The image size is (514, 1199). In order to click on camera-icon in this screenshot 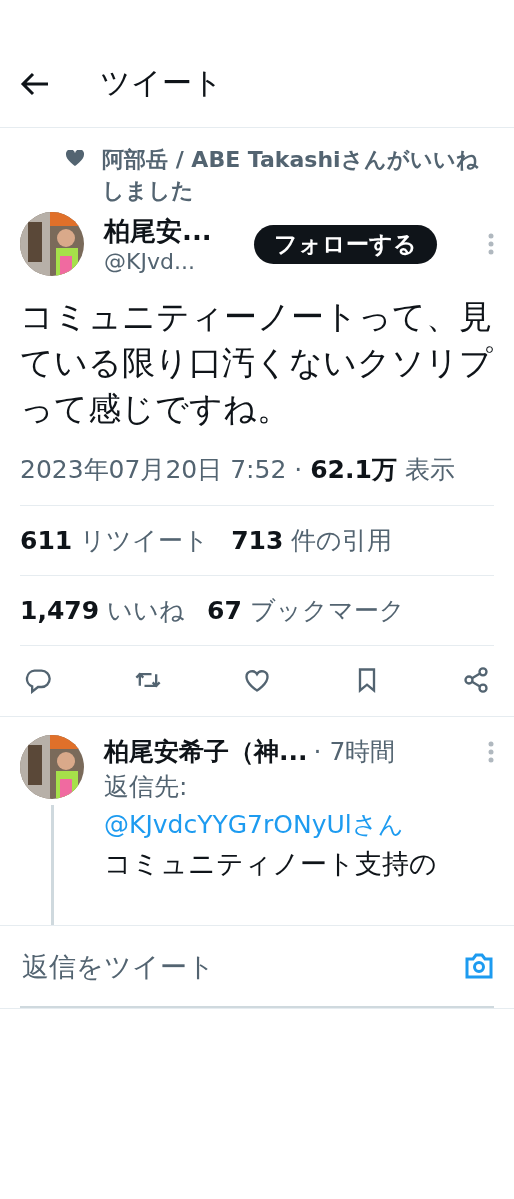, I will do `click(479, 966)`.